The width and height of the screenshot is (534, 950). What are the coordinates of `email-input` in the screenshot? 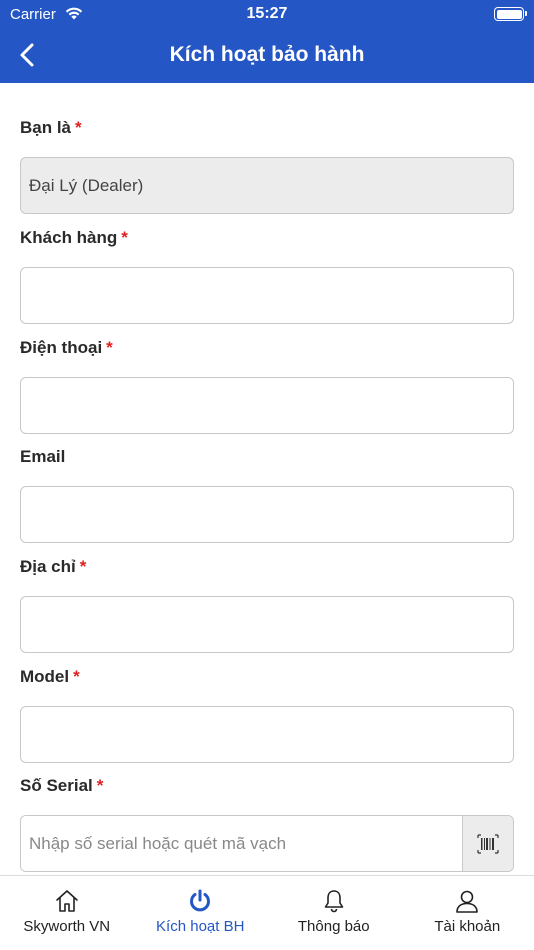 It's located at (267, 514).